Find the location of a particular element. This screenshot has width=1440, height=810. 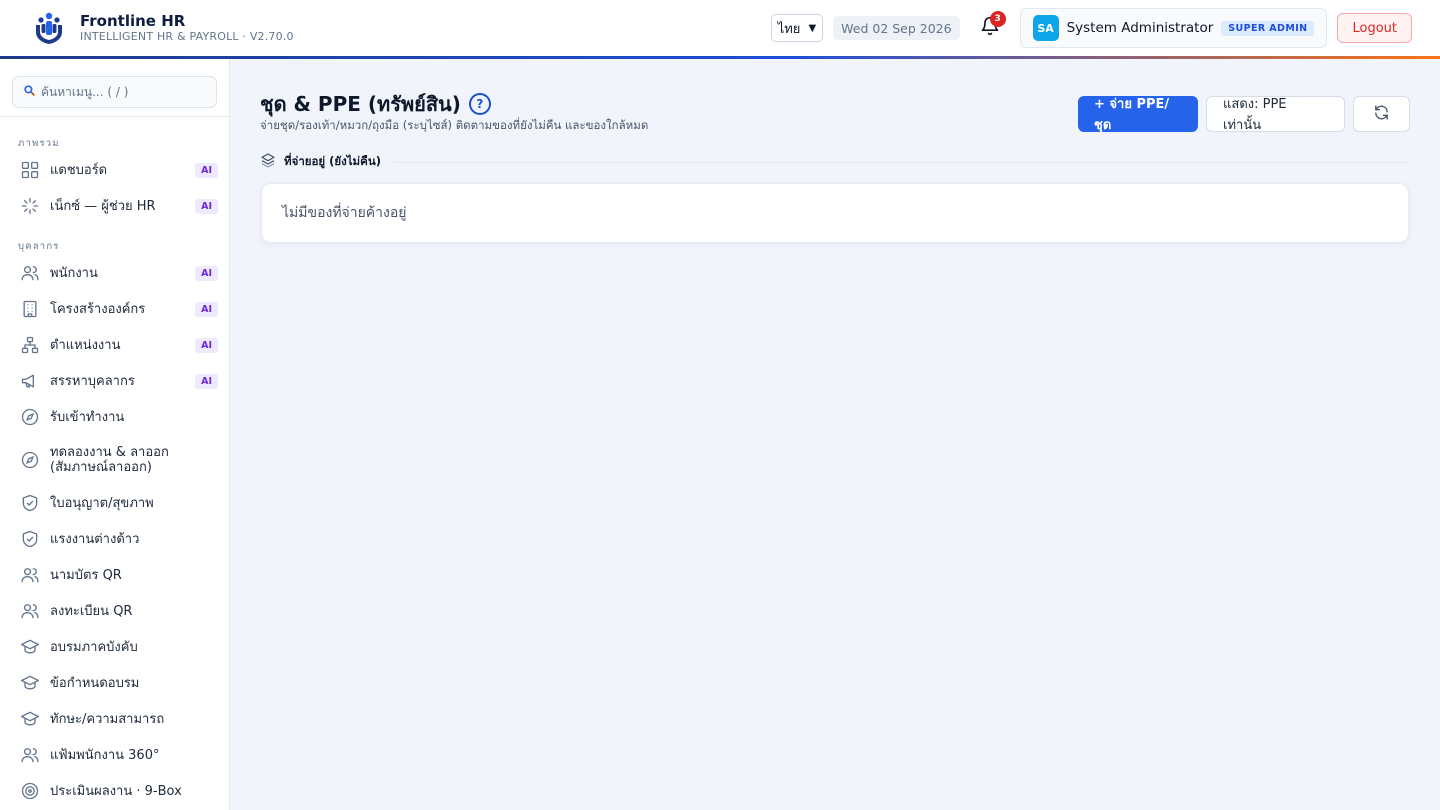

refresh-icon is located at coordinates (1381, 114).